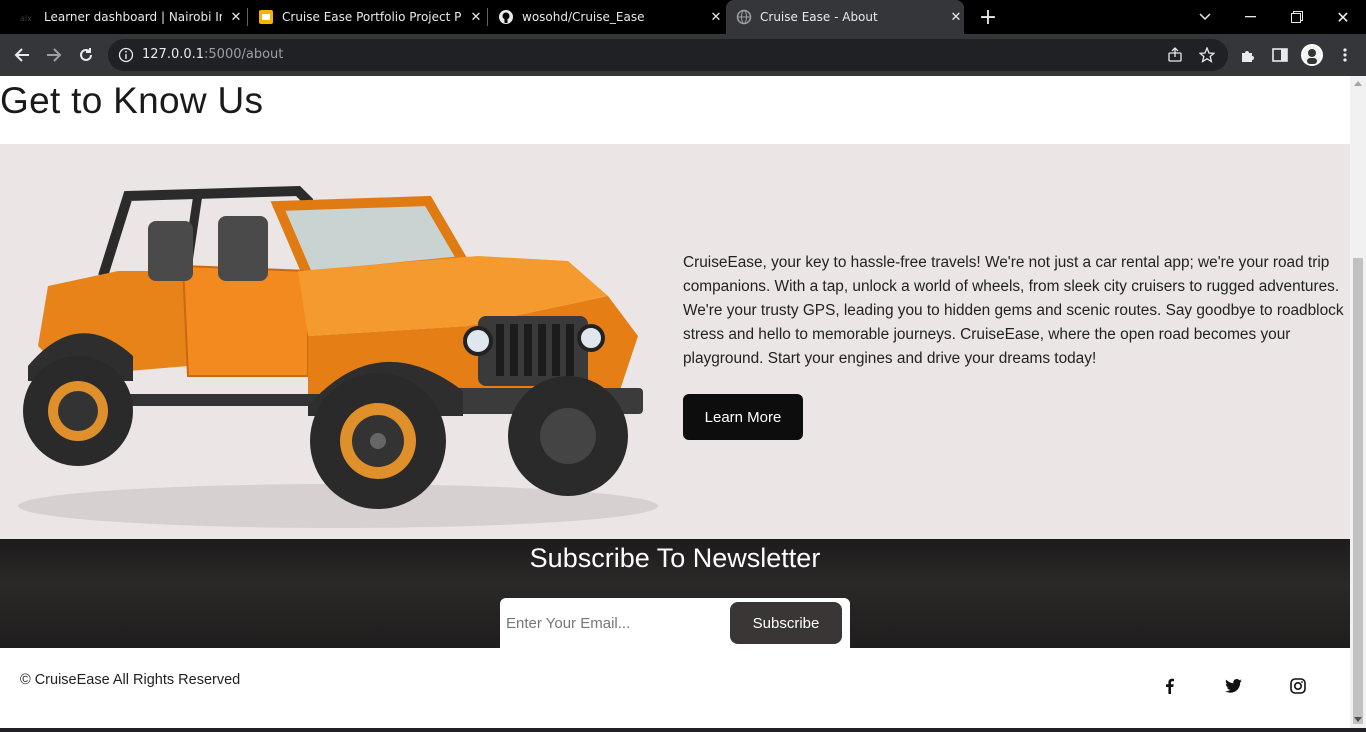 Image resolution: width=1366 pixels, height=732 pixels. I want to click on address-bar: 127.0.0.1:5000/about, so click(668, 55).